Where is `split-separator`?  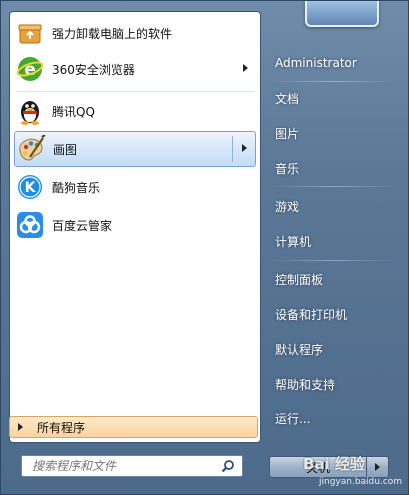
split-separator is located at coordinates (232, 149).